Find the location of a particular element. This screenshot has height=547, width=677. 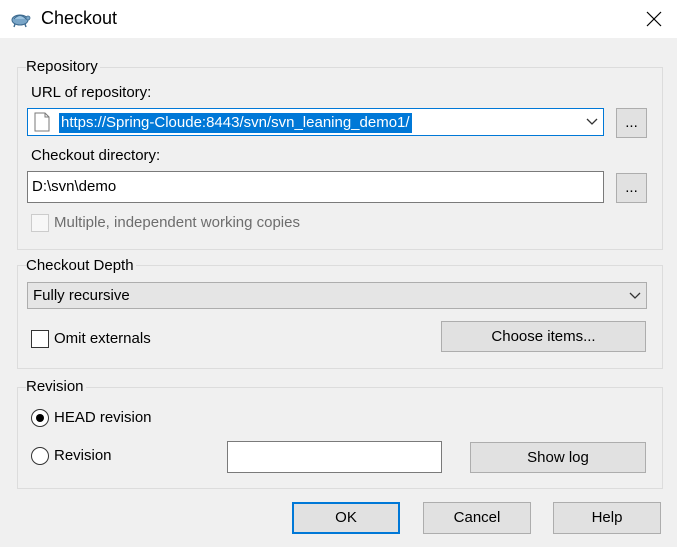

checkout-directory-label: Checkout directory: is located at coordinates (96, 155).